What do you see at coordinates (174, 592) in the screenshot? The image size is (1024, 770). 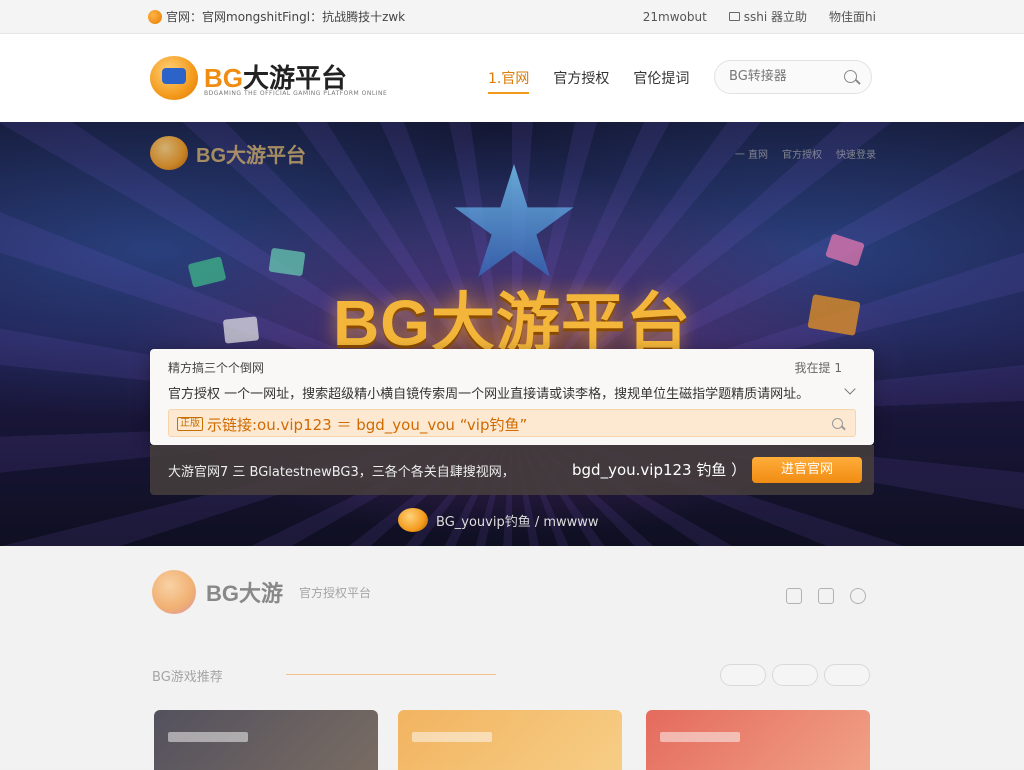 I see `lower-logo-emblem-icon` at bounding box center [174, 592].